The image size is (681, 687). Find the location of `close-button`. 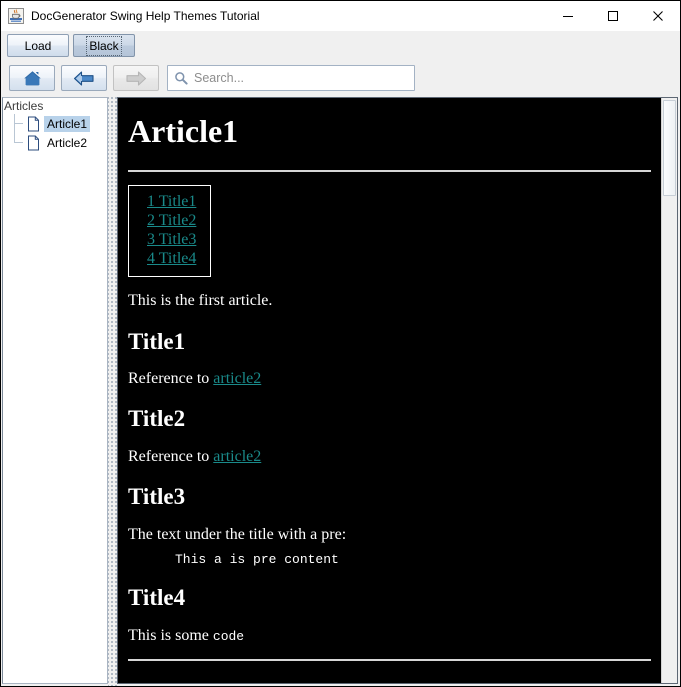

close-button is located at coordinates (657, 16).